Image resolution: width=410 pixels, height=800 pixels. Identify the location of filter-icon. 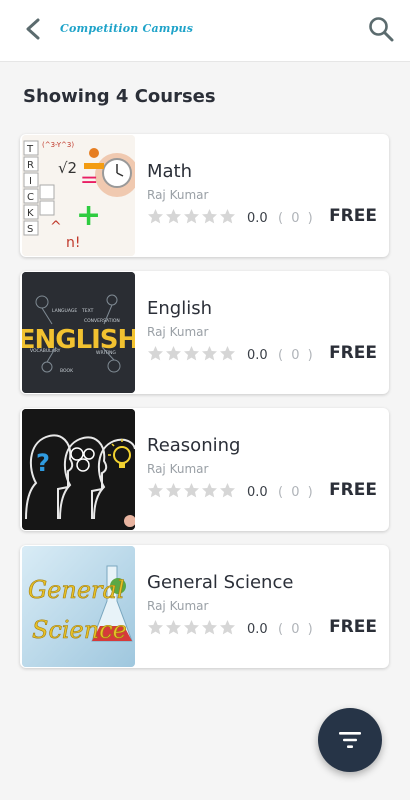
(350, 740).